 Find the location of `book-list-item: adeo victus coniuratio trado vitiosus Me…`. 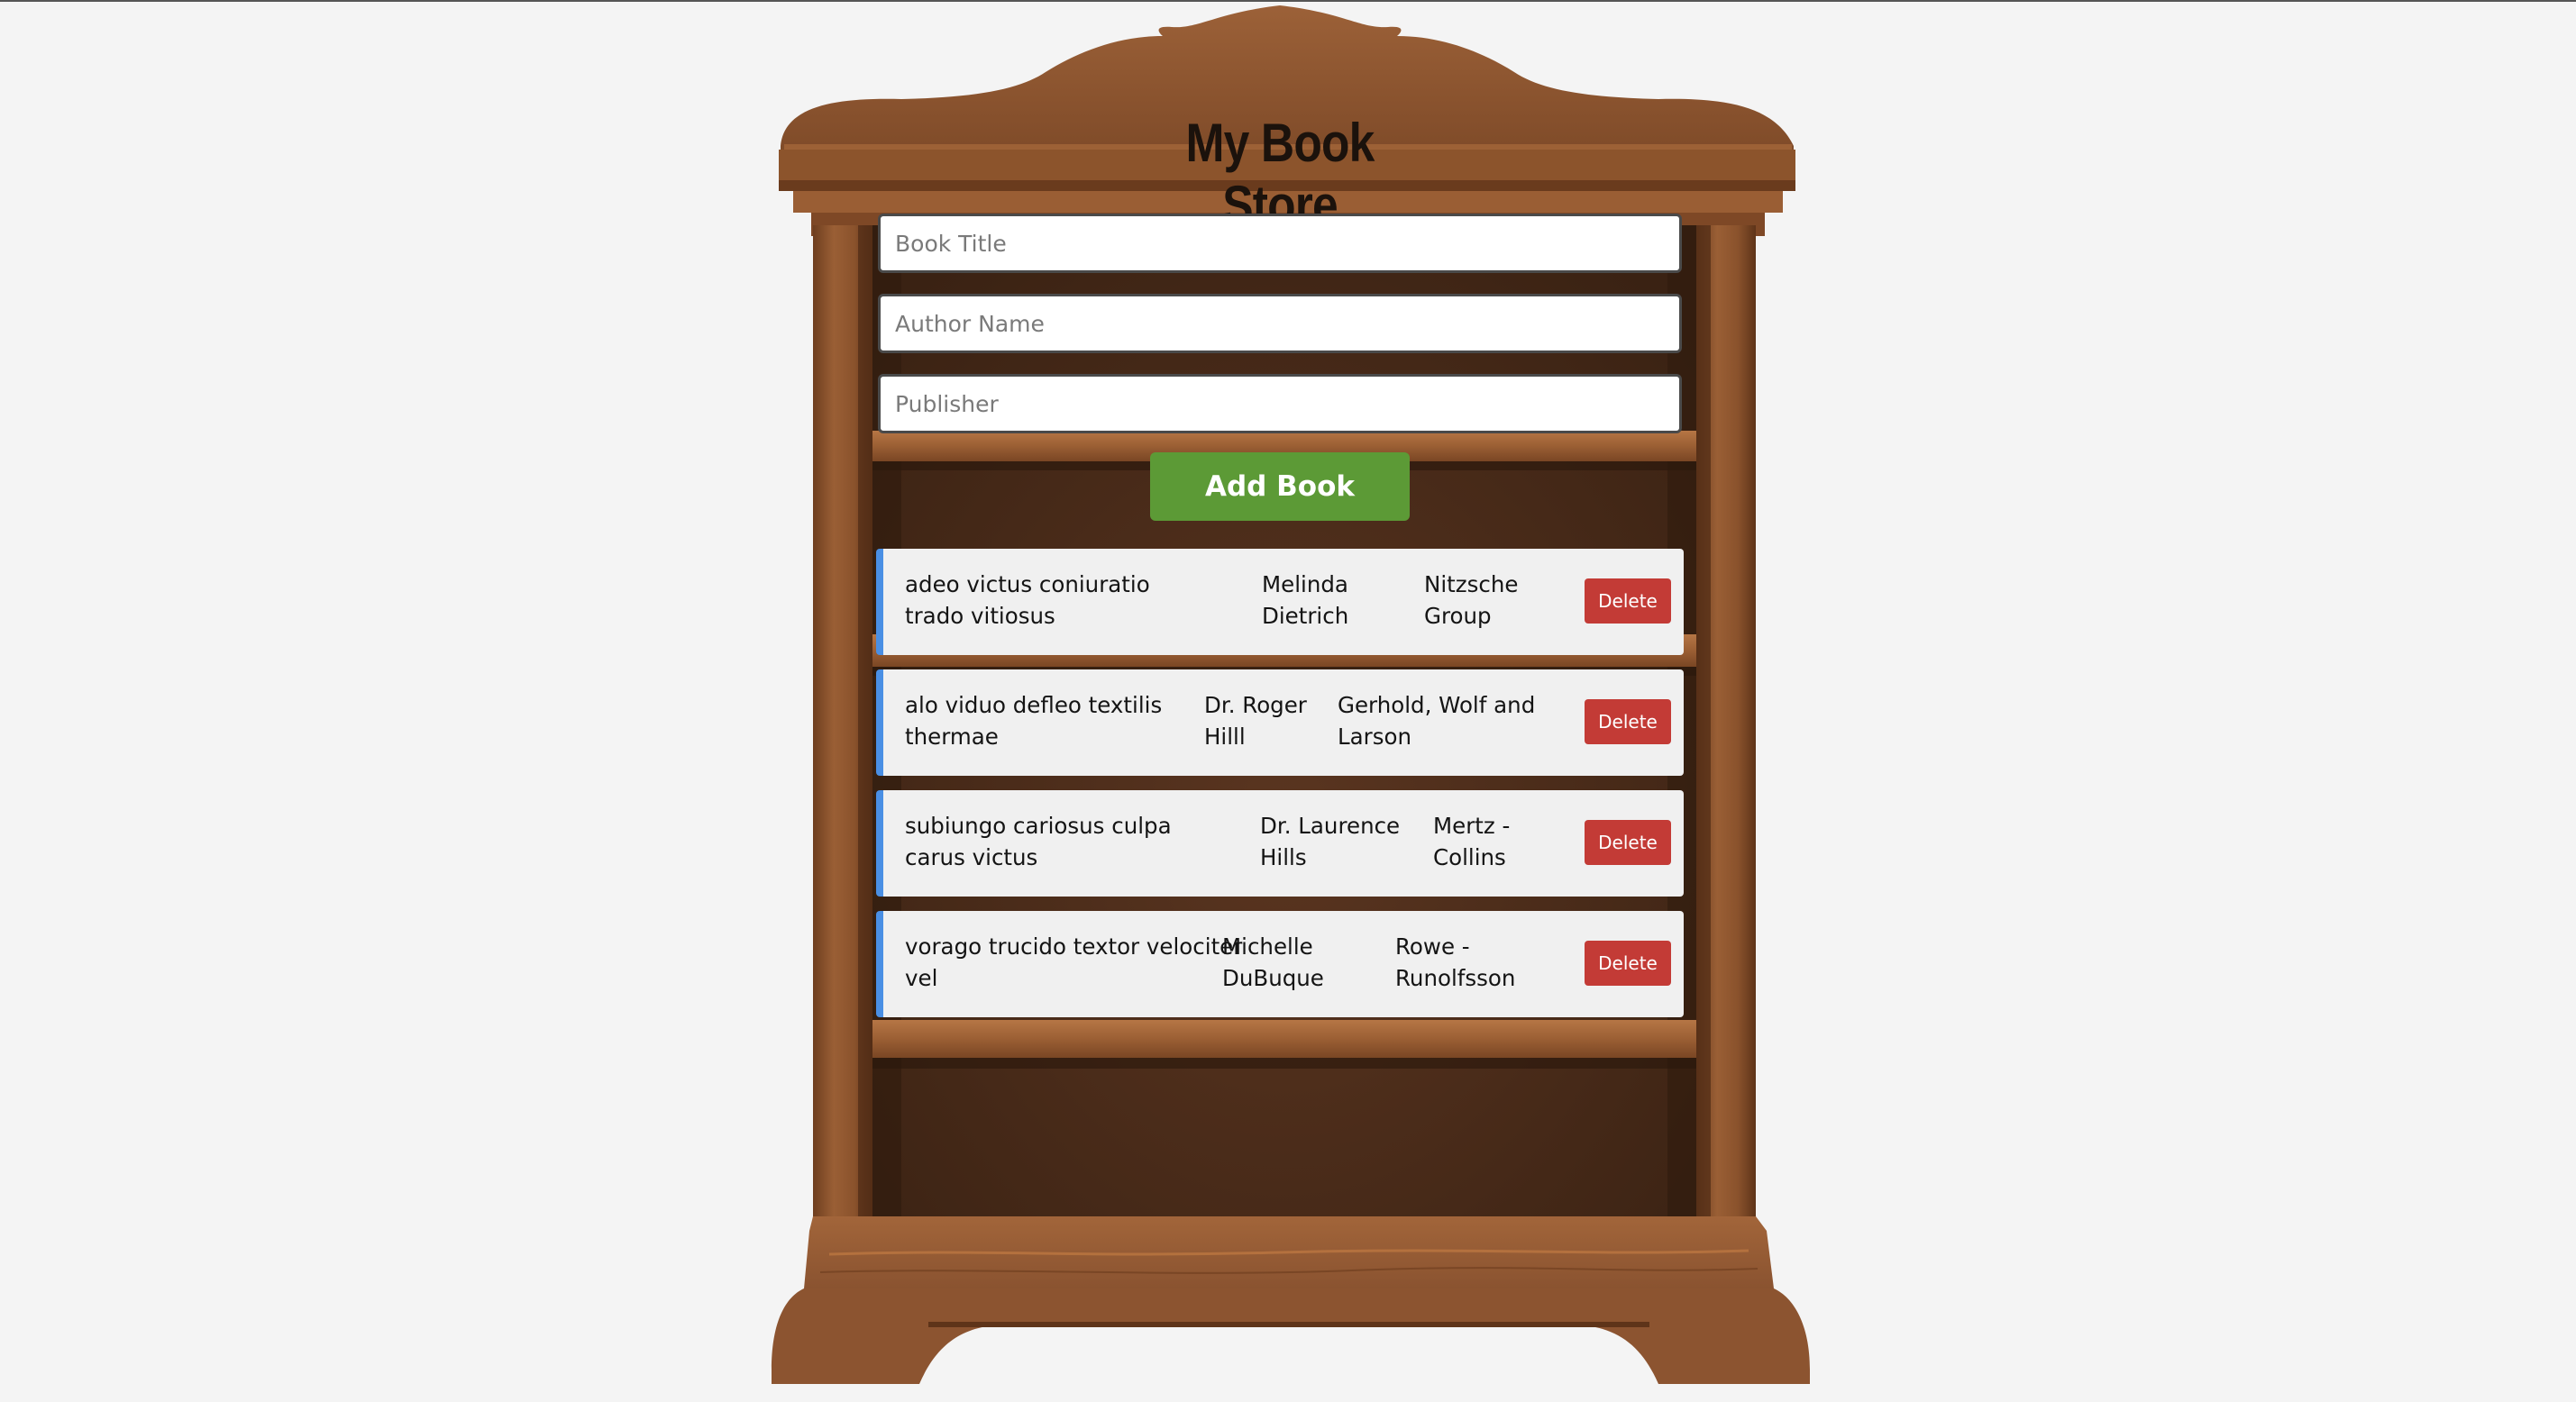

book-list-item: adeo victus coniuratio trado vitiosus Me… is located at coordinates (1280, 602).